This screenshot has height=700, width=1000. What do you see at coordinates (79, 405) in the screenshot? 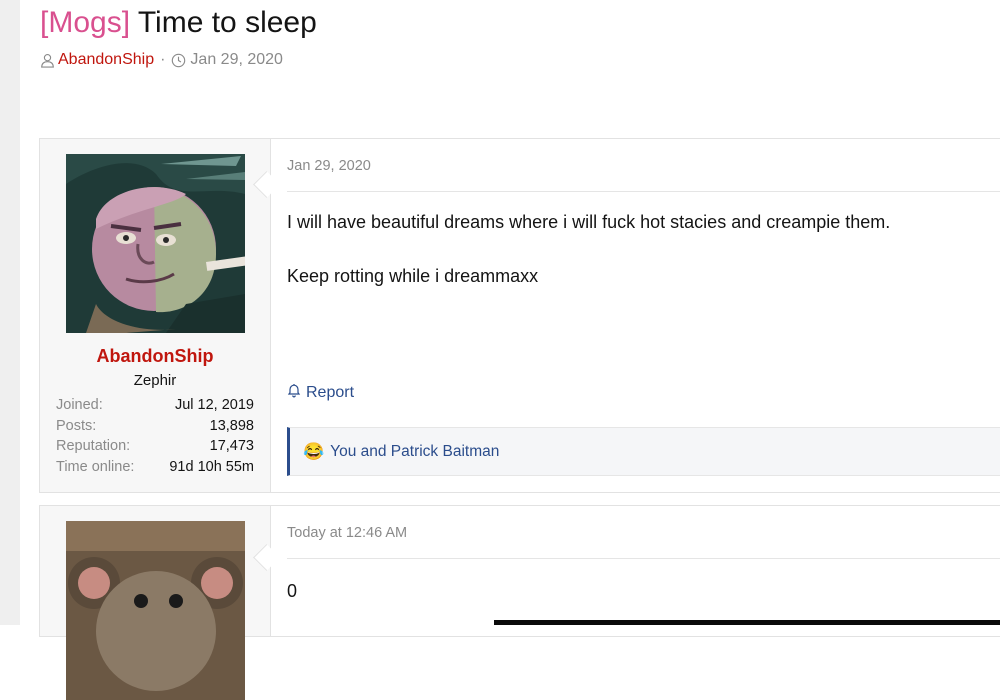
I see `stat-label: Joined:` at bounding box center [79, 405].